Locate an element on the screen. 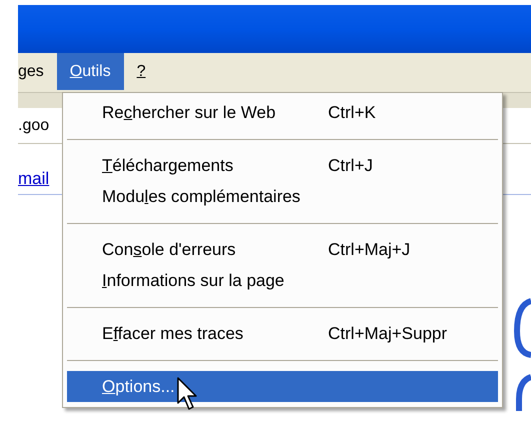  menu-item: Effacer mes traces Ctrl+Maj+Suppr is located at coordinates (282, 333).